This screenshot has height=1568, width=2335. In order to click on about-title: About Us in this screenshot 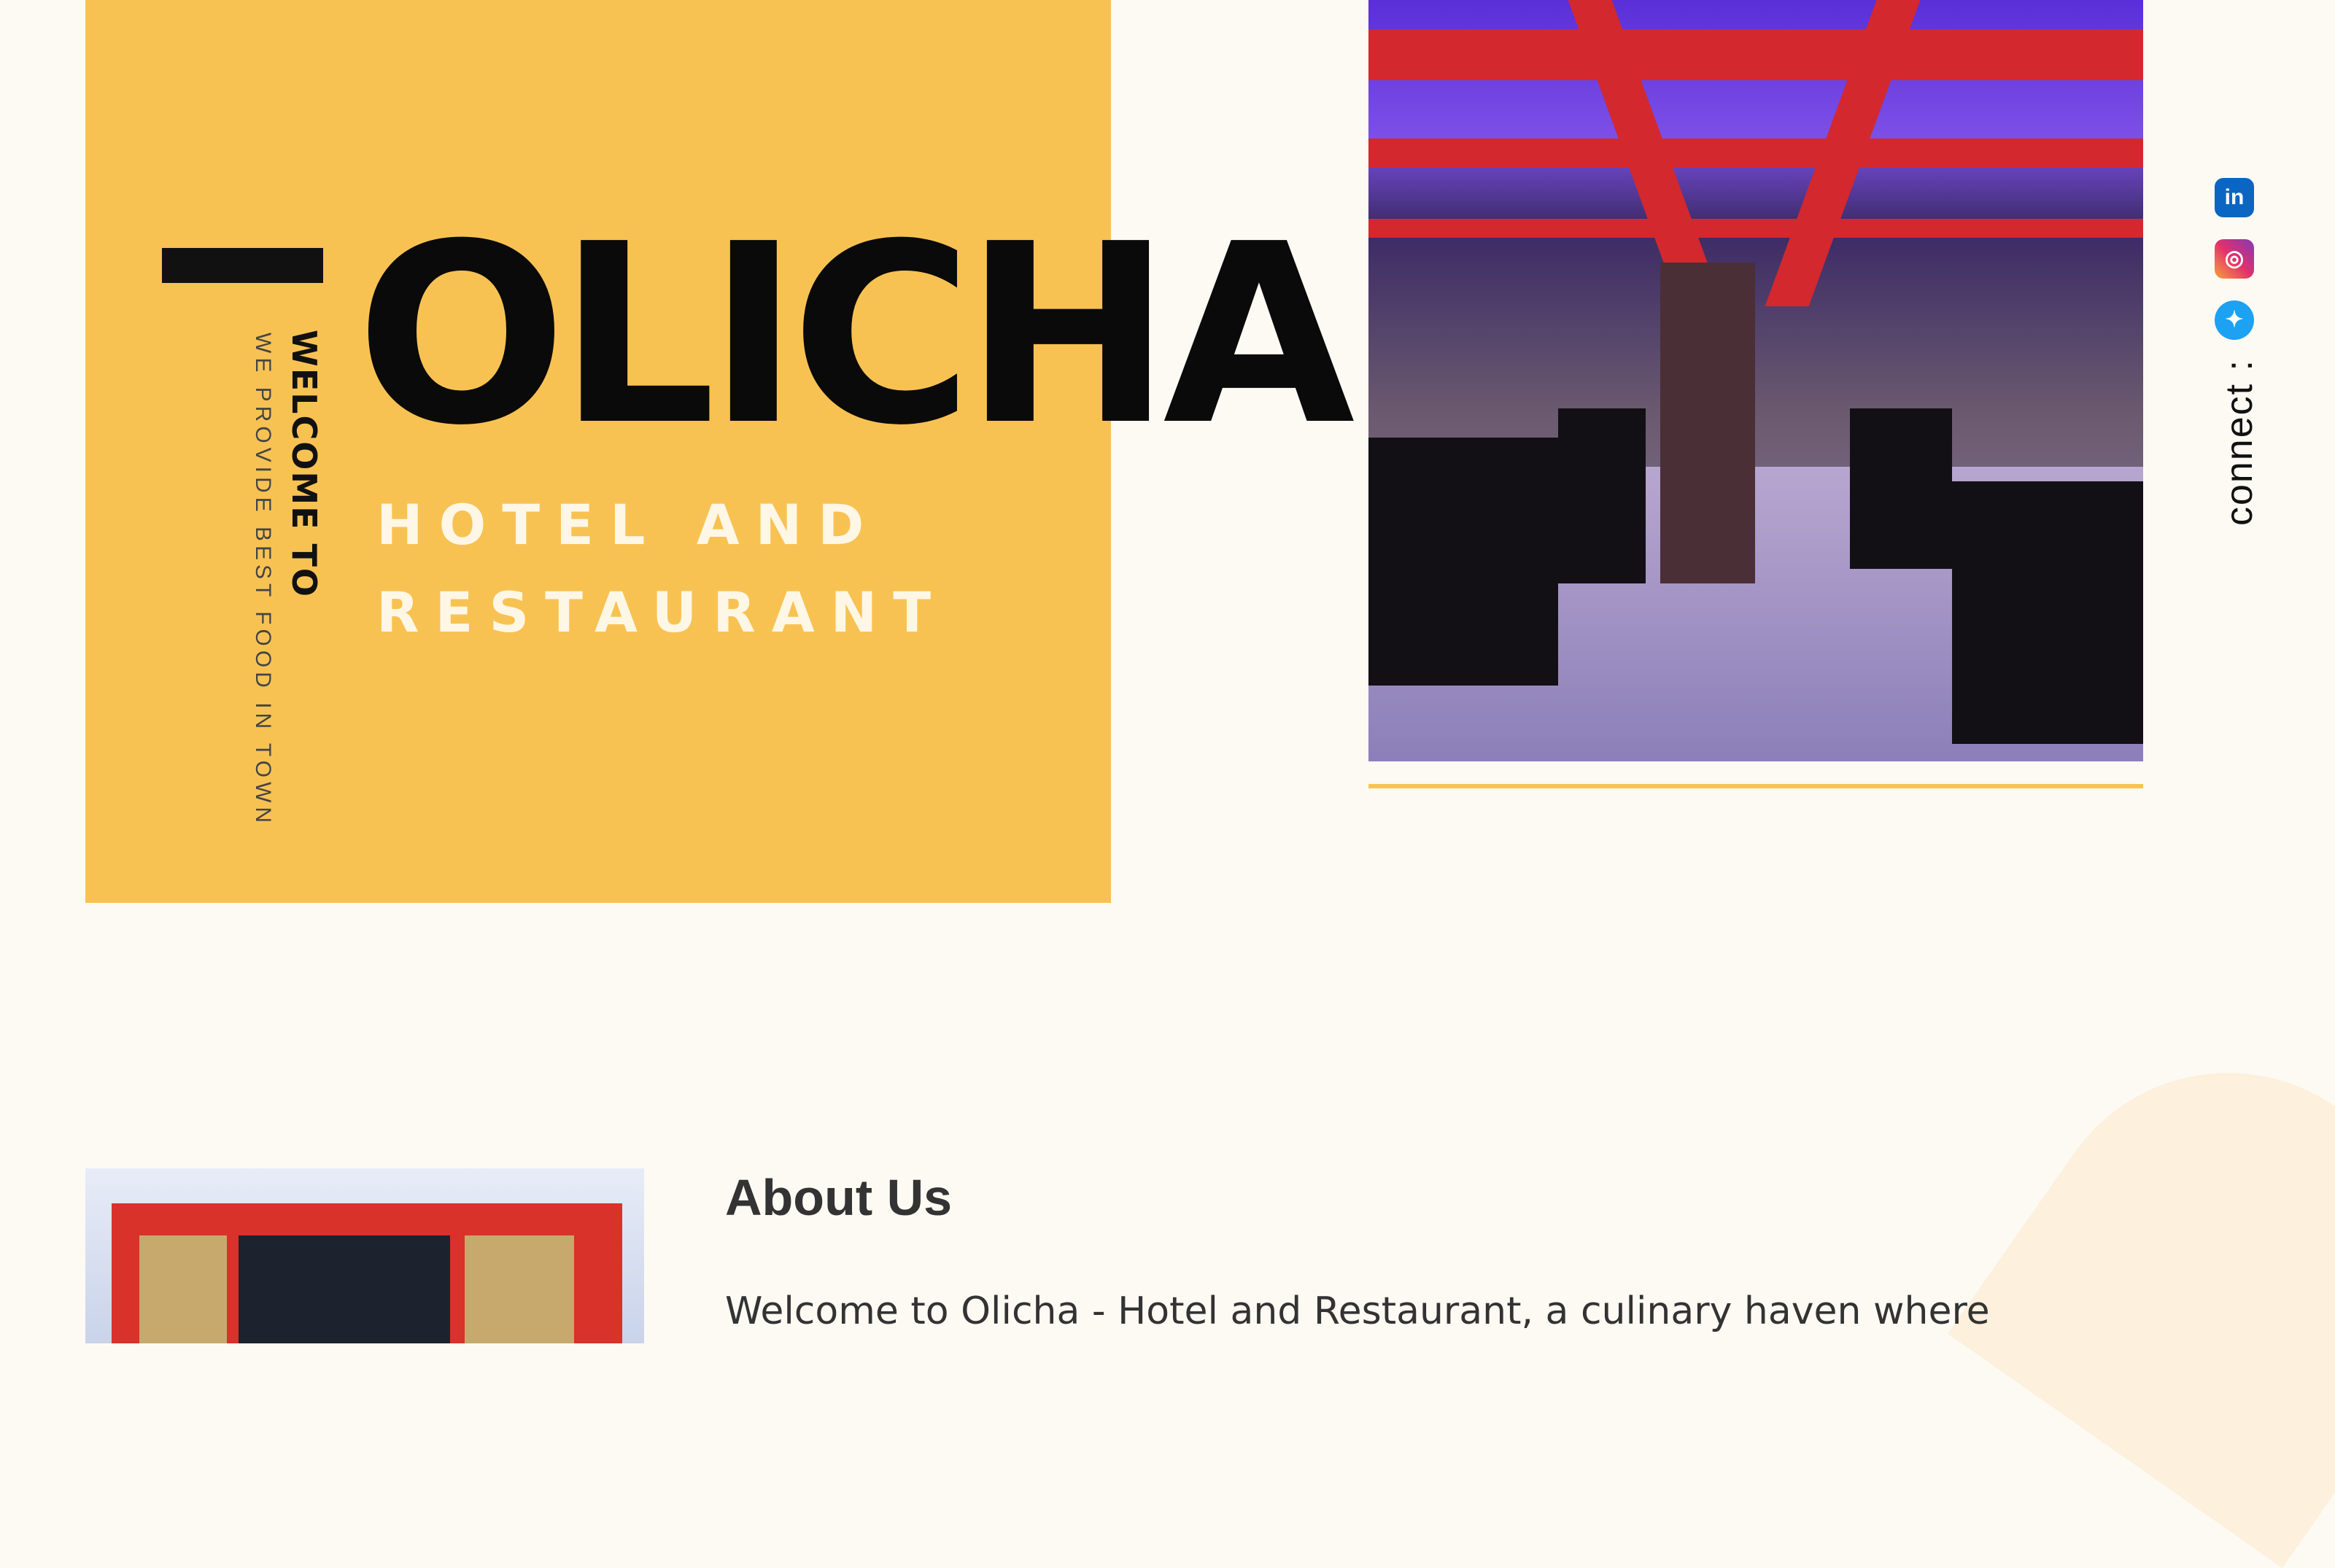, I will do `click(839, 1197)`.